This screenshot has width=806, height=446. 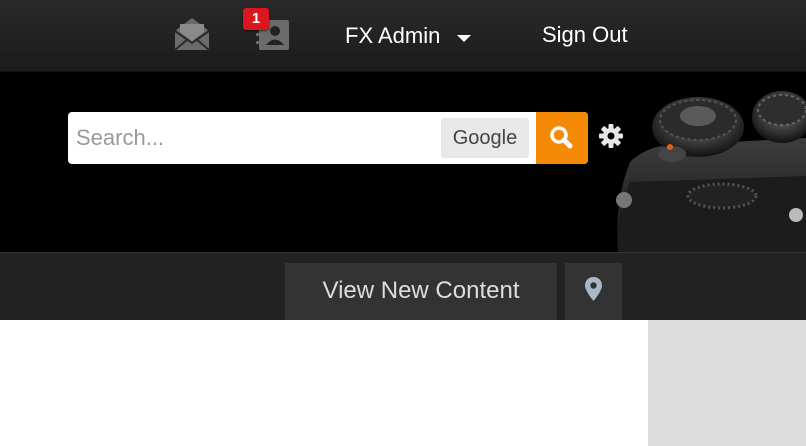 What do you see at coordinates (485, 138) in the screenshot?
I see `search-engine-toggle: Google` at bounding box center [485, 138].